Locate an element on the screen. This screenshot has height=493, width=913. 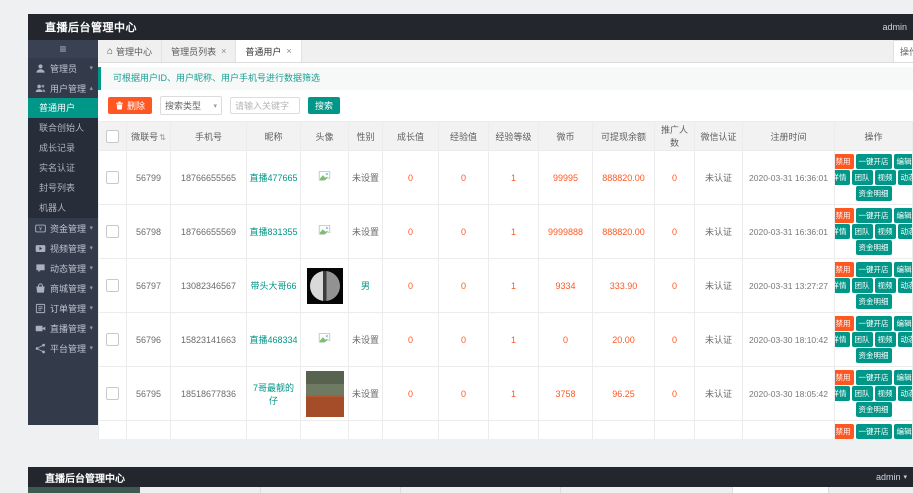
sidebar-submenu: 普通用户 联合创始人 成长记录 实名认证 封号列表 机器人 is located at coordinates (63, 158).